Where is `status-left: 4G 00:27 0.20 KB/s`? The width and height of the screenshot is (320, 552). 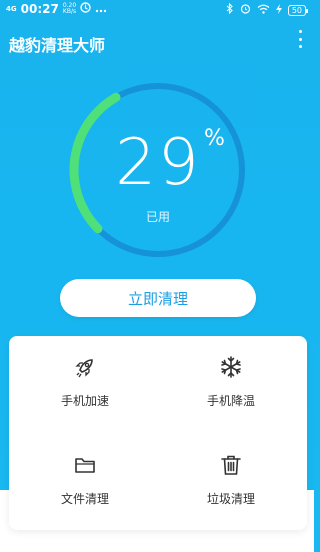
status-left: 4G 00:27 0.20 KB/s is located at coordinates (56, 9).